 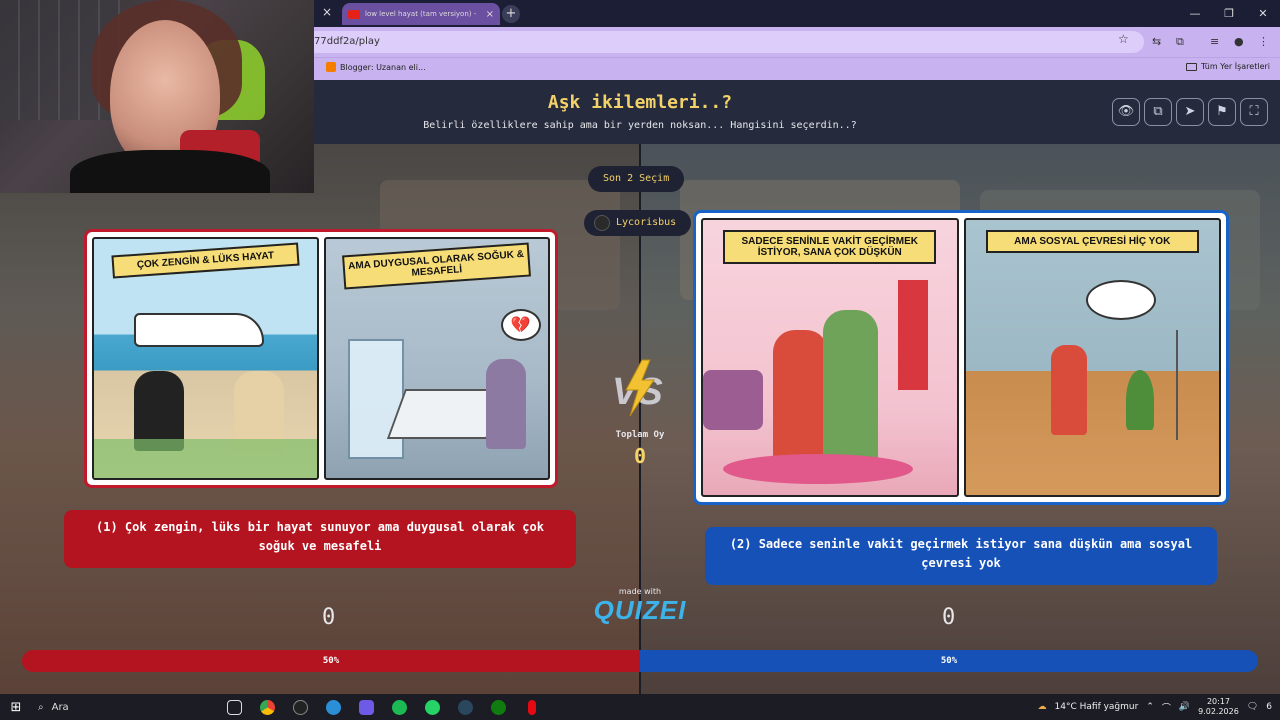 I want to click on folder-icon, so click(x=1191, y=66).